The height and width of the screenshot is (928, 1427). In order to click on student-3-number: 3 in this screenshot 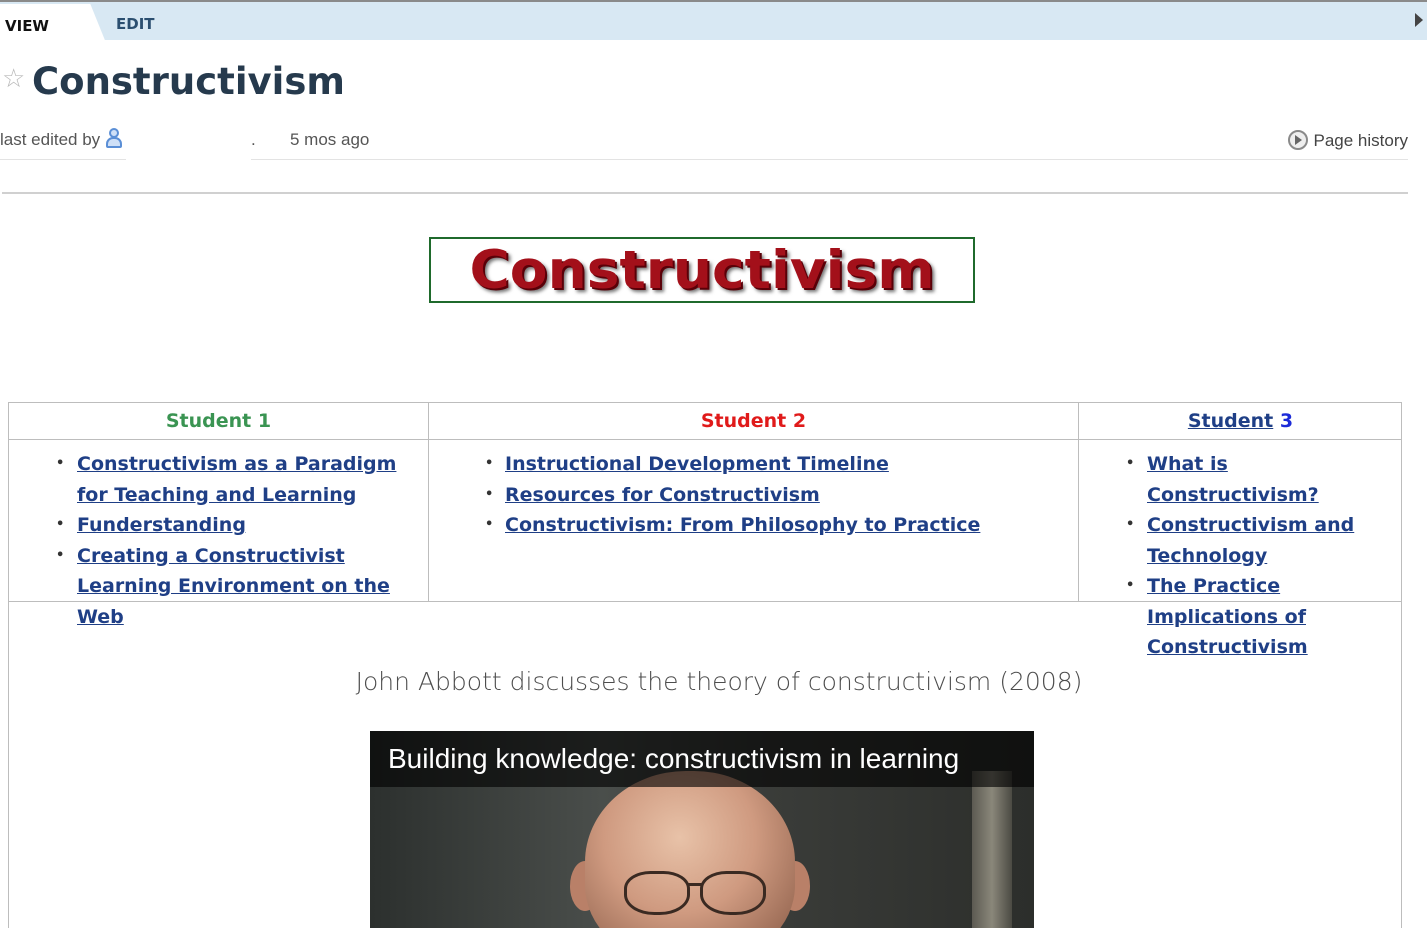, I will do `click(1286, 421)`.